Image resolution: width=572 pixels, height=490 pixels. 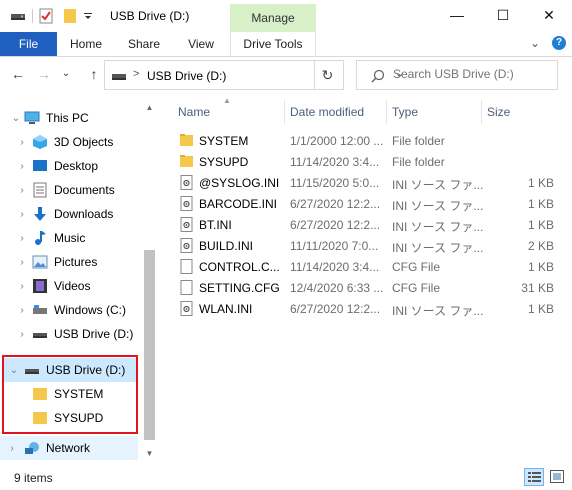 I want to click on new-folder-icon, so click(x=70, y=16).